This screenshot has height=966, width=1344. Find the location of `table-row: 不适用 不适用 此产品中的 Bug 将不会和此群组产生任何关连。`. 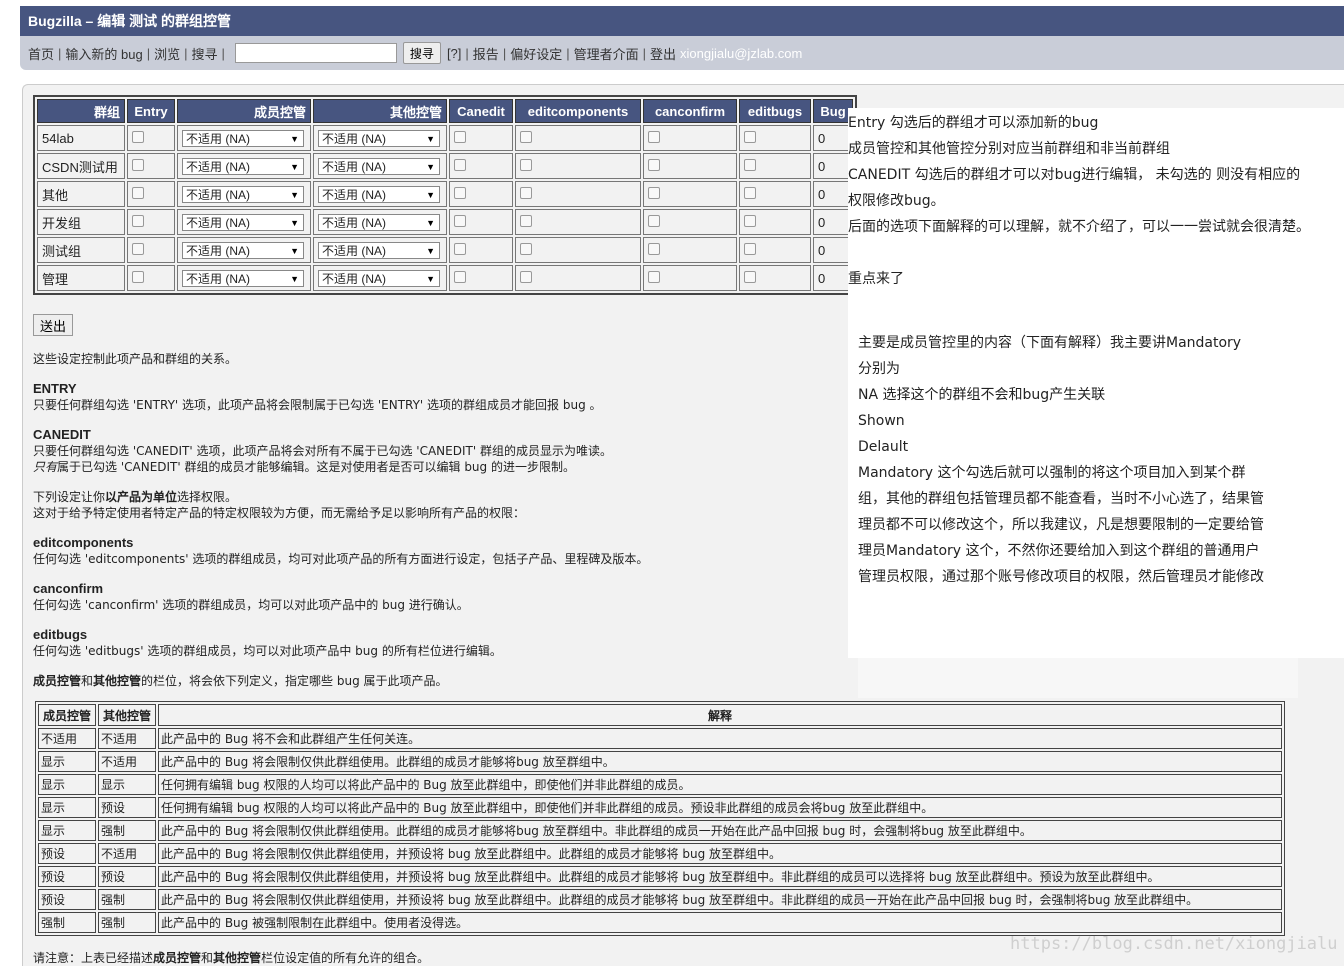

table-row: 不适用 不适用 此产品中的 Bug 将不会和此群组产生任何关连。 is located at coordinates (660, 738).